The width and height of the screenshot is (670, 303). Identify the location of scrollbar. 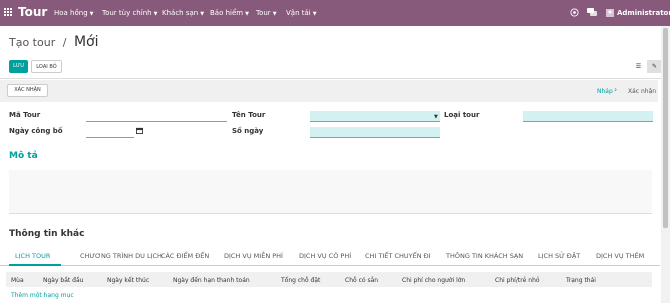
(665, 164).